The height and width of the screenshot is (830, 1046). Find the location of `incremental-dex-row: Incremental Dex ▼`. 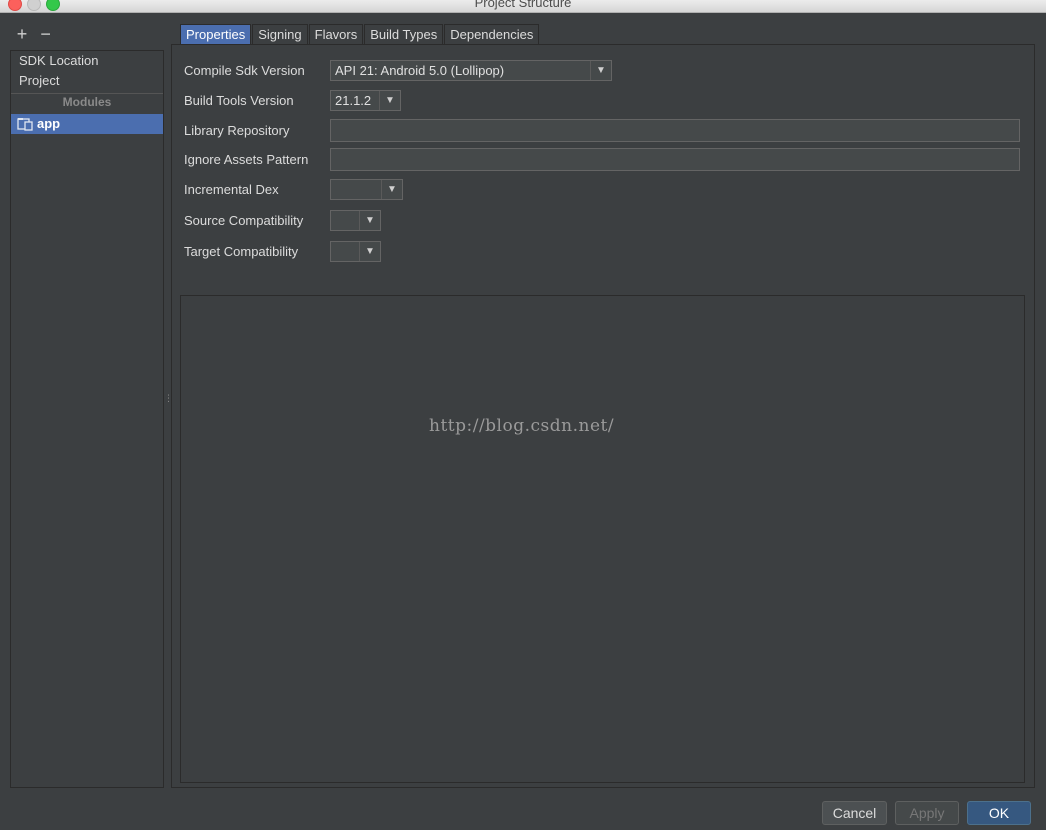

incremental-dex-row: Incremental Dex ▼ is located at coordinates (293, 189).